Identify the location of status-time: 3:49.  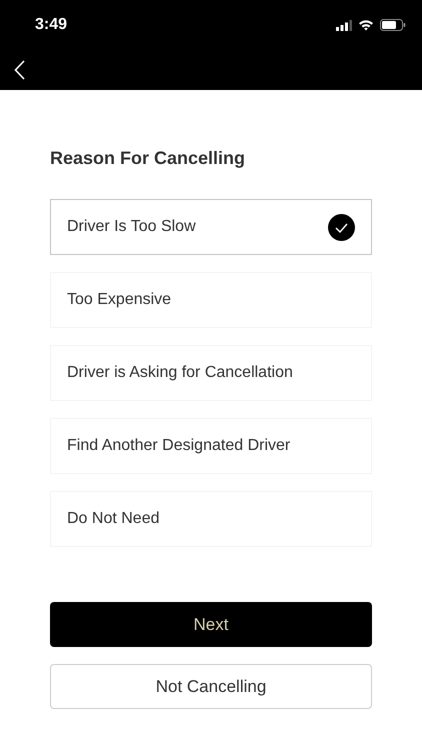
(51, 25).